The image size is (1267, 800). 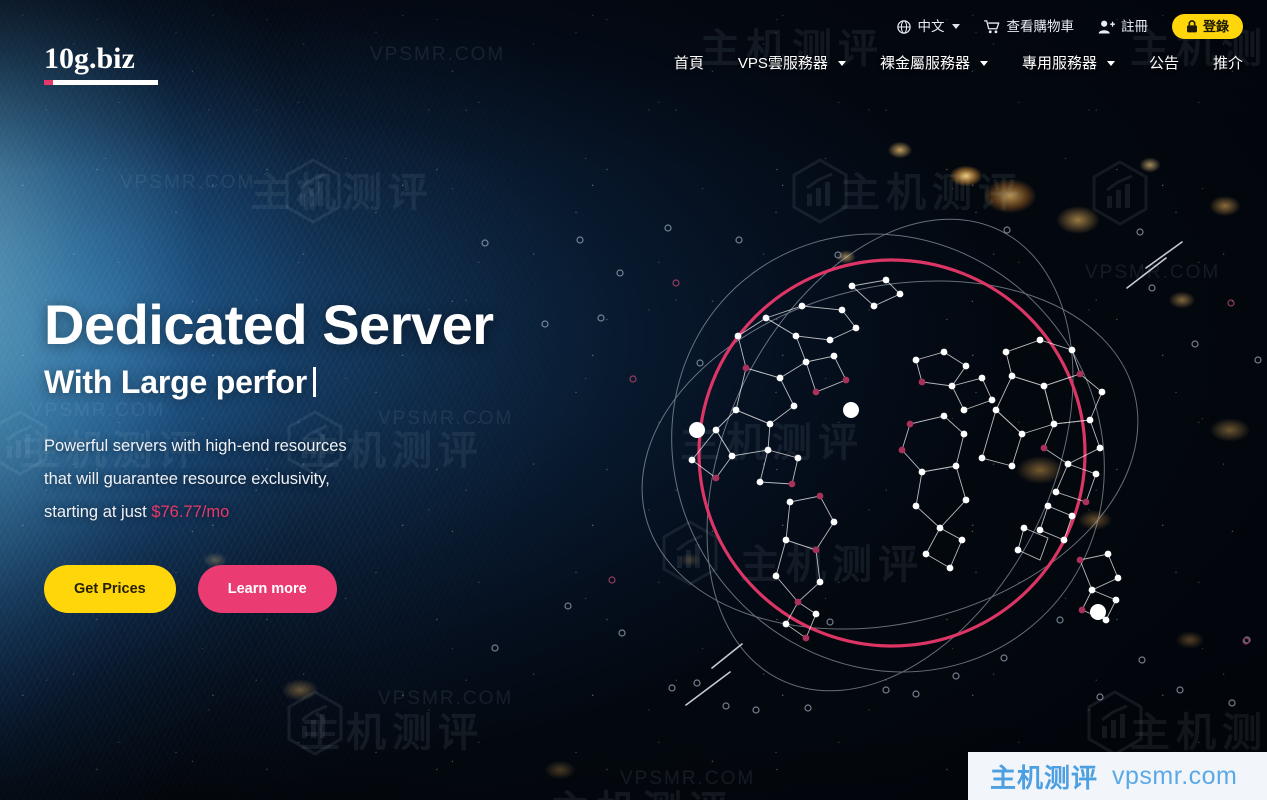 I want to click on utility-topbar: 中文 查看購物車 註冊 登錄, so click(x=1070, y=26).